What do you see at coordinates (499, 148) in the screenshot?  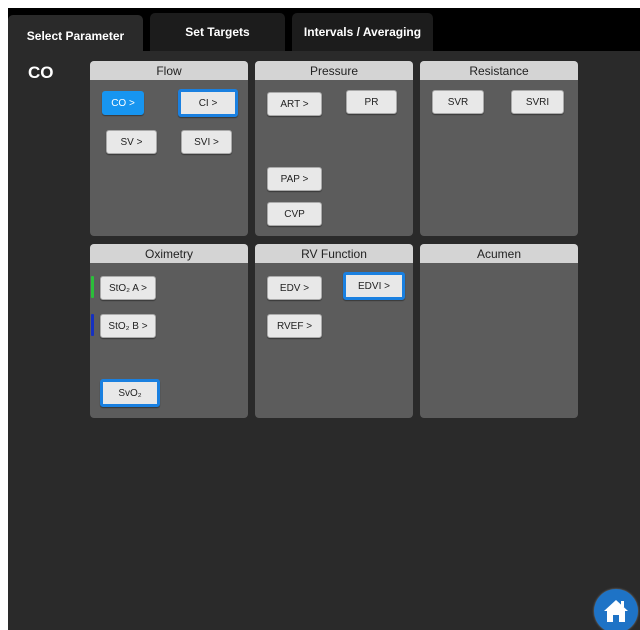 I see `resistance-panel: Resistance SVR SVRI` at bounding box center [499, 148].